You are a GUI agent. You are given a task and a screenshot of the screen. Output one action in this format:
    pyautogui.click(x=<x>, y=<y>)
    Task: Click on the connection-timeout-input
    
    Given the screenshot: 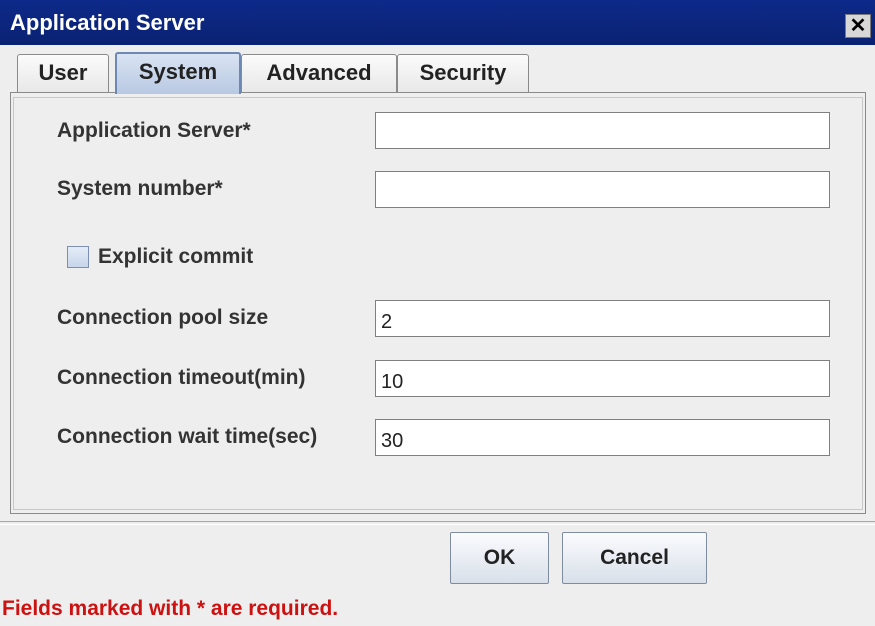 What is the action you would take?
    pyautogui.click(x=602, y=378)
    